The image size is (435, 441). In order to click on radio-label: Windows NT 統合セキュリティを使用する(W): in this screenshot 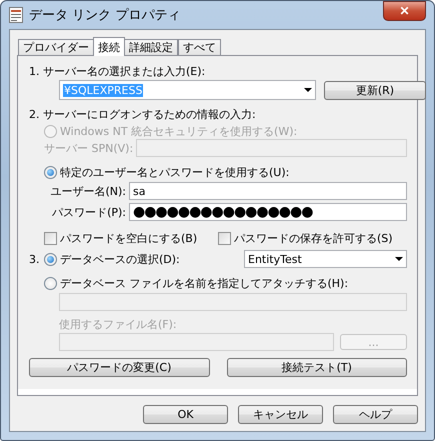, I will do `click(179, 131)`.